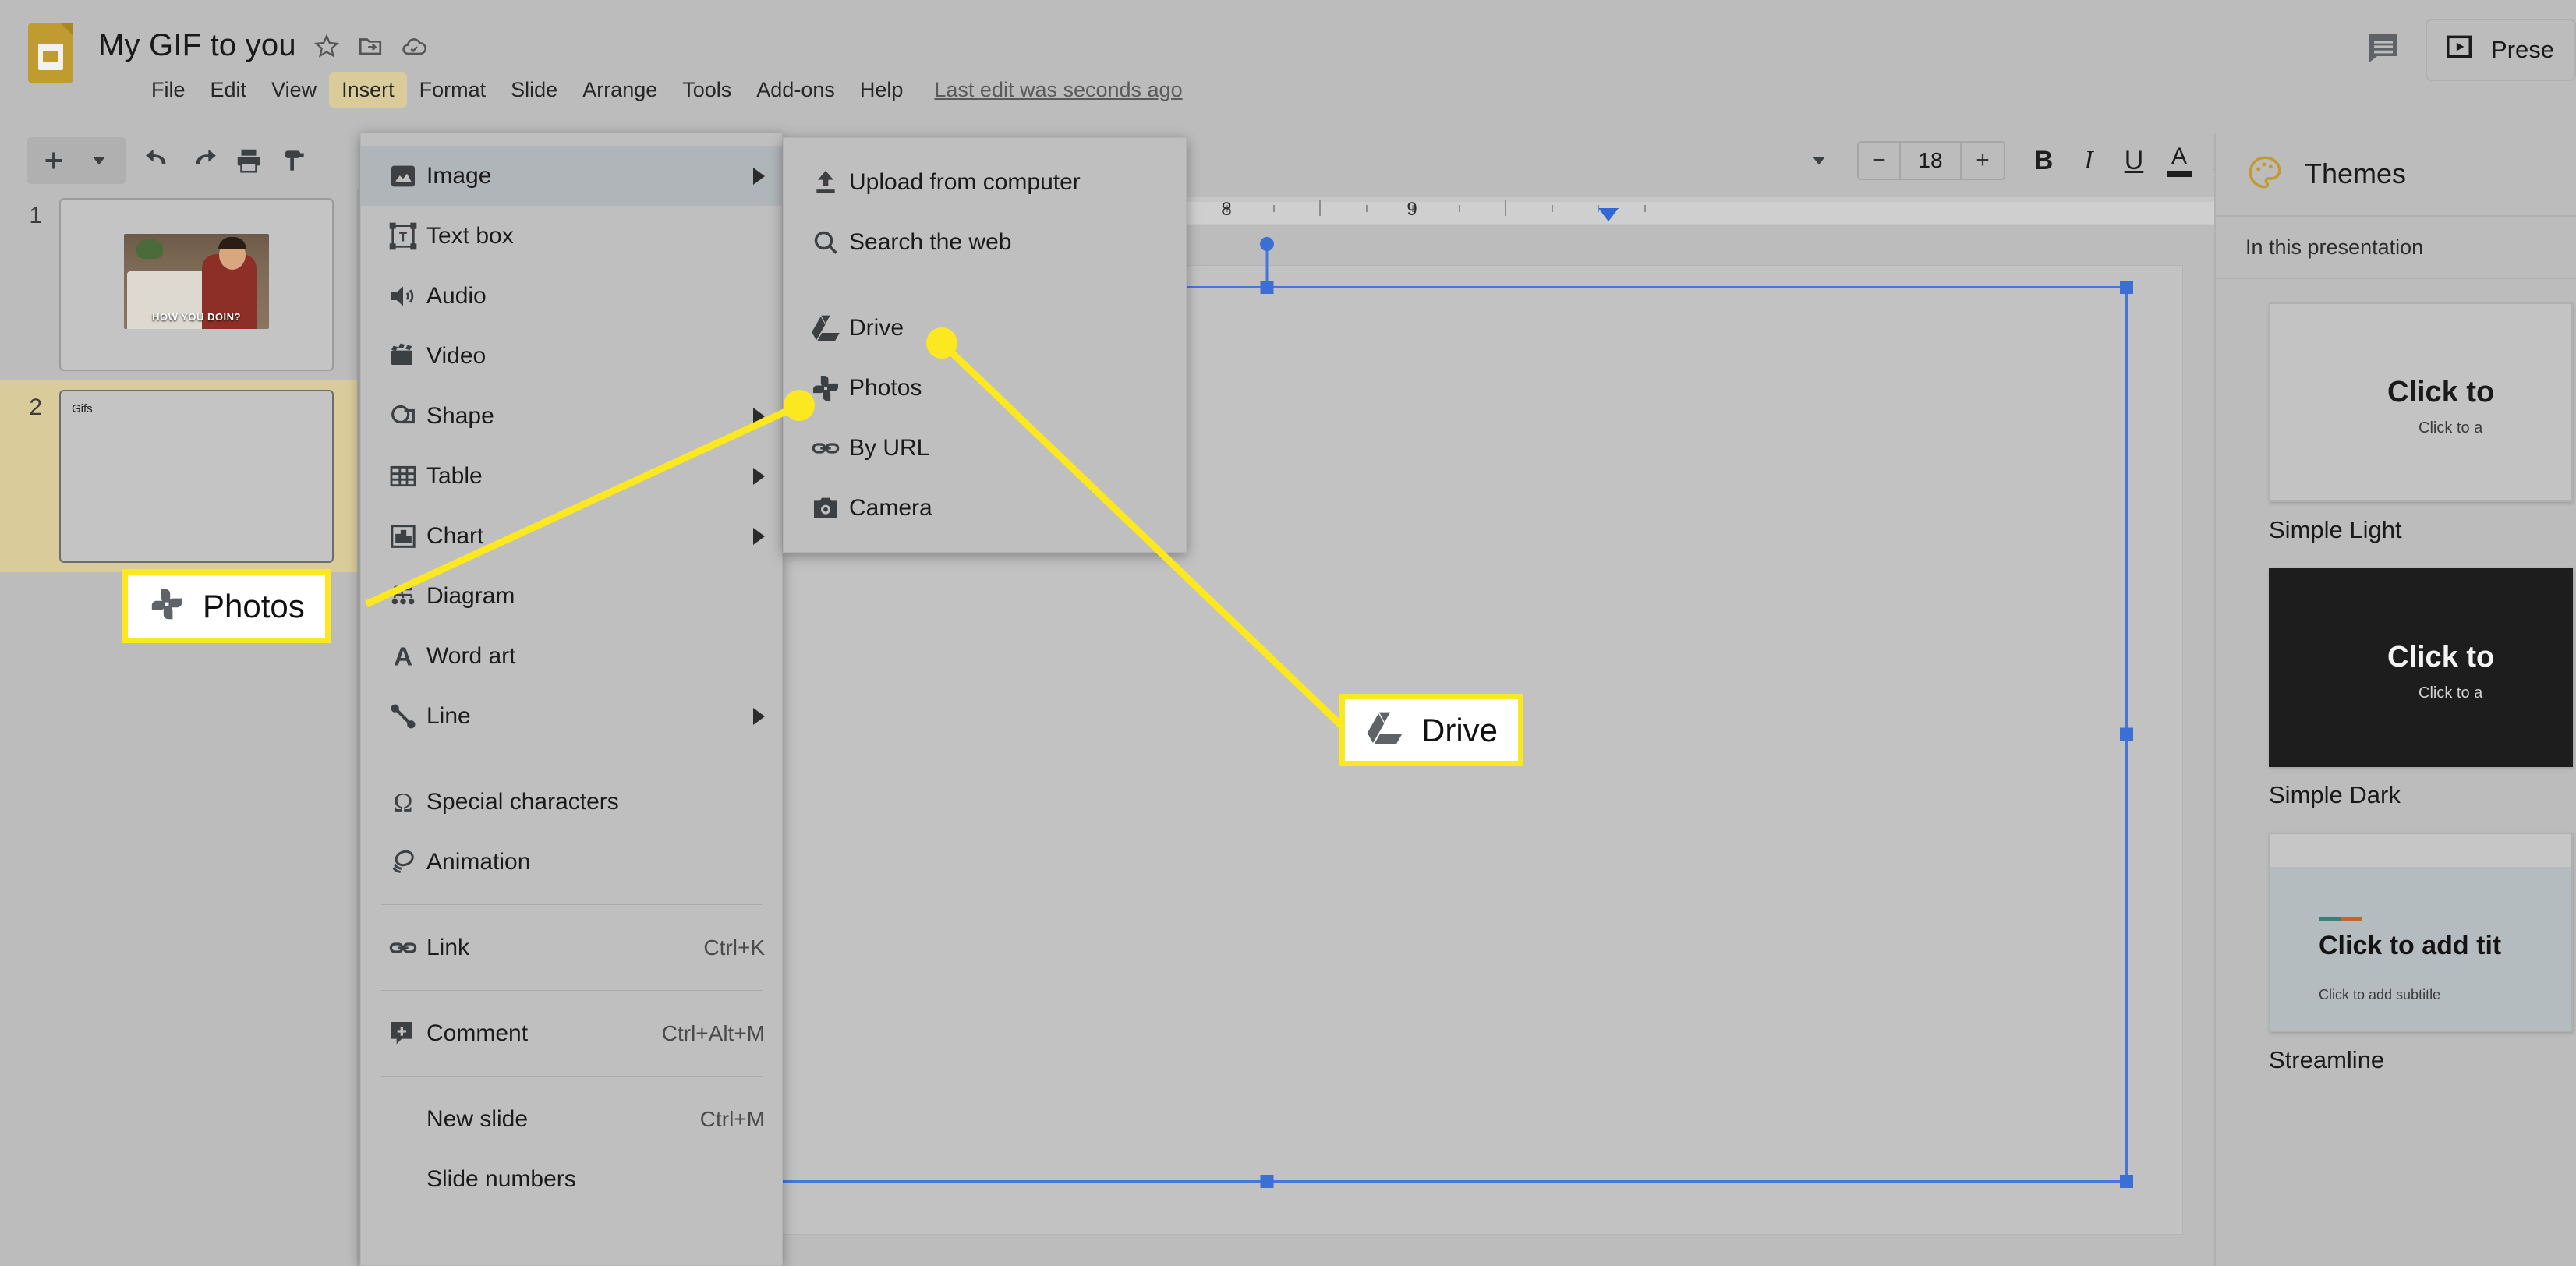 Image resolution: width=2576 pixels, height=1266 pixels. What do you see at coordinates (2410, 945) in the screenshot?
I see `theme-preview-title: Click to add tit` at bounding box center [2410, 945].